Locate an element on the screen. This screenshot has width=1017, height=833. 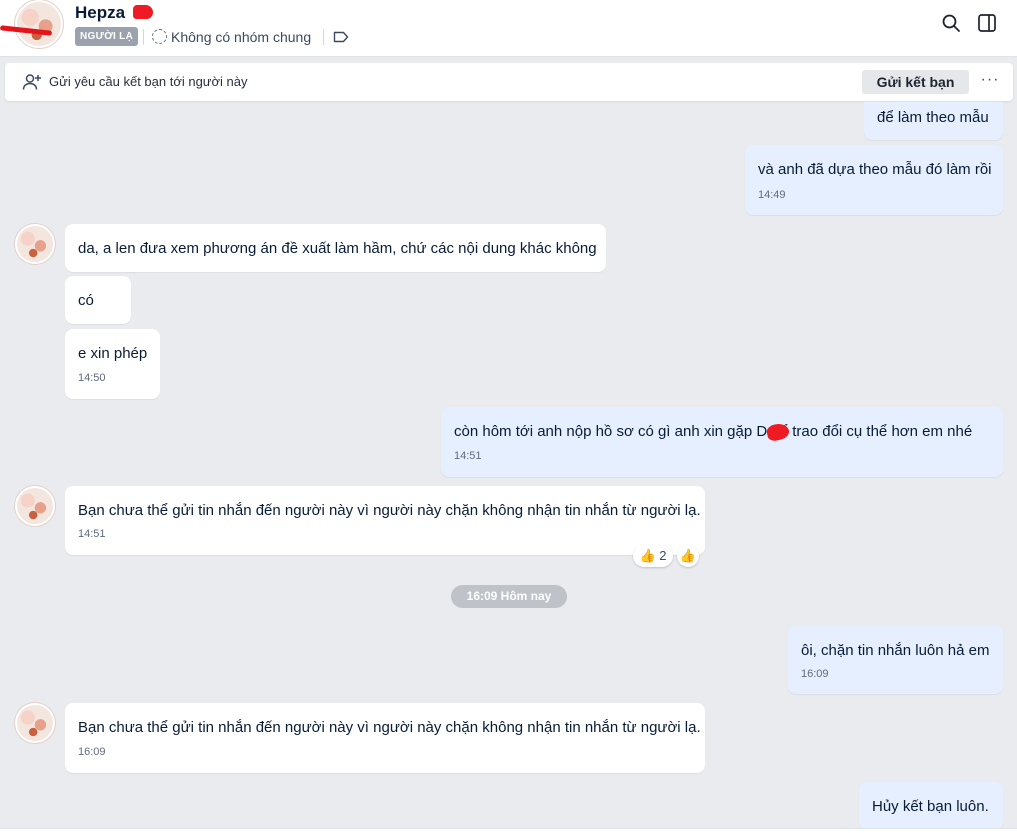
message-text: Hủy kết bạn luôn. is located at coordinates (930, 806).